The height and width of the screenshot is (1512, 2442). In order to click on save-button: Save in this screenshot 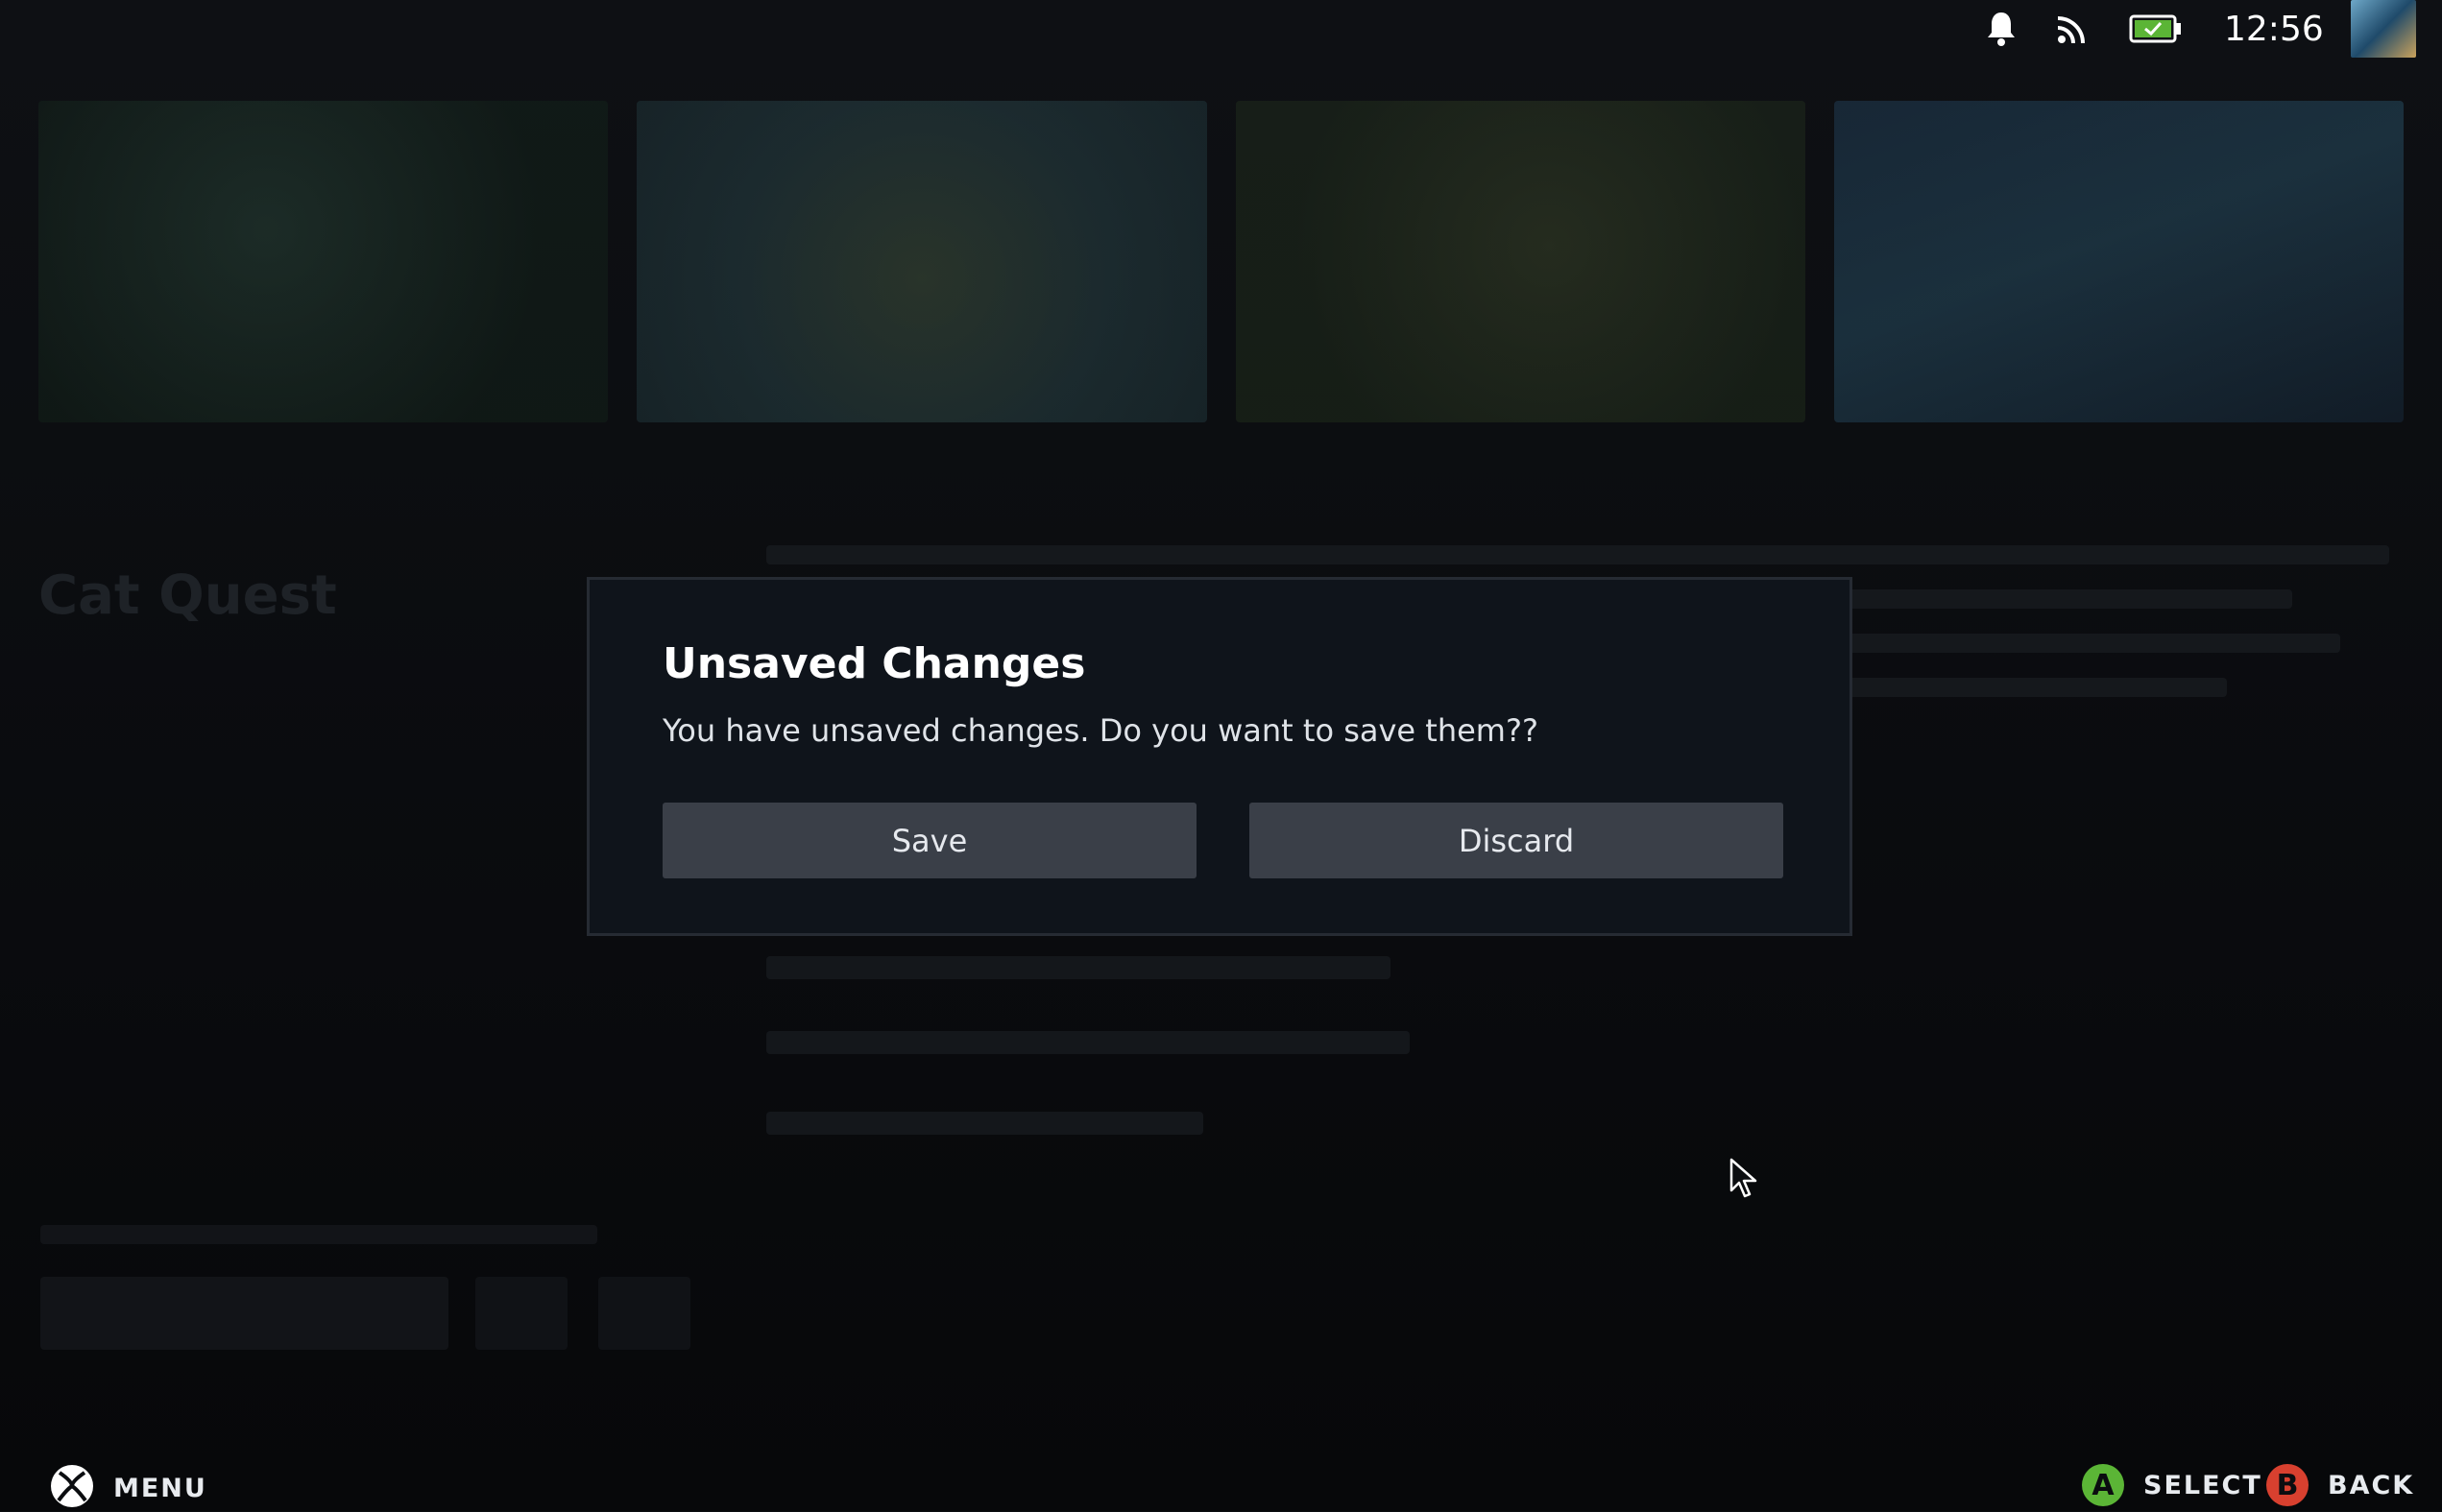, I will do `click(930, 840)`.